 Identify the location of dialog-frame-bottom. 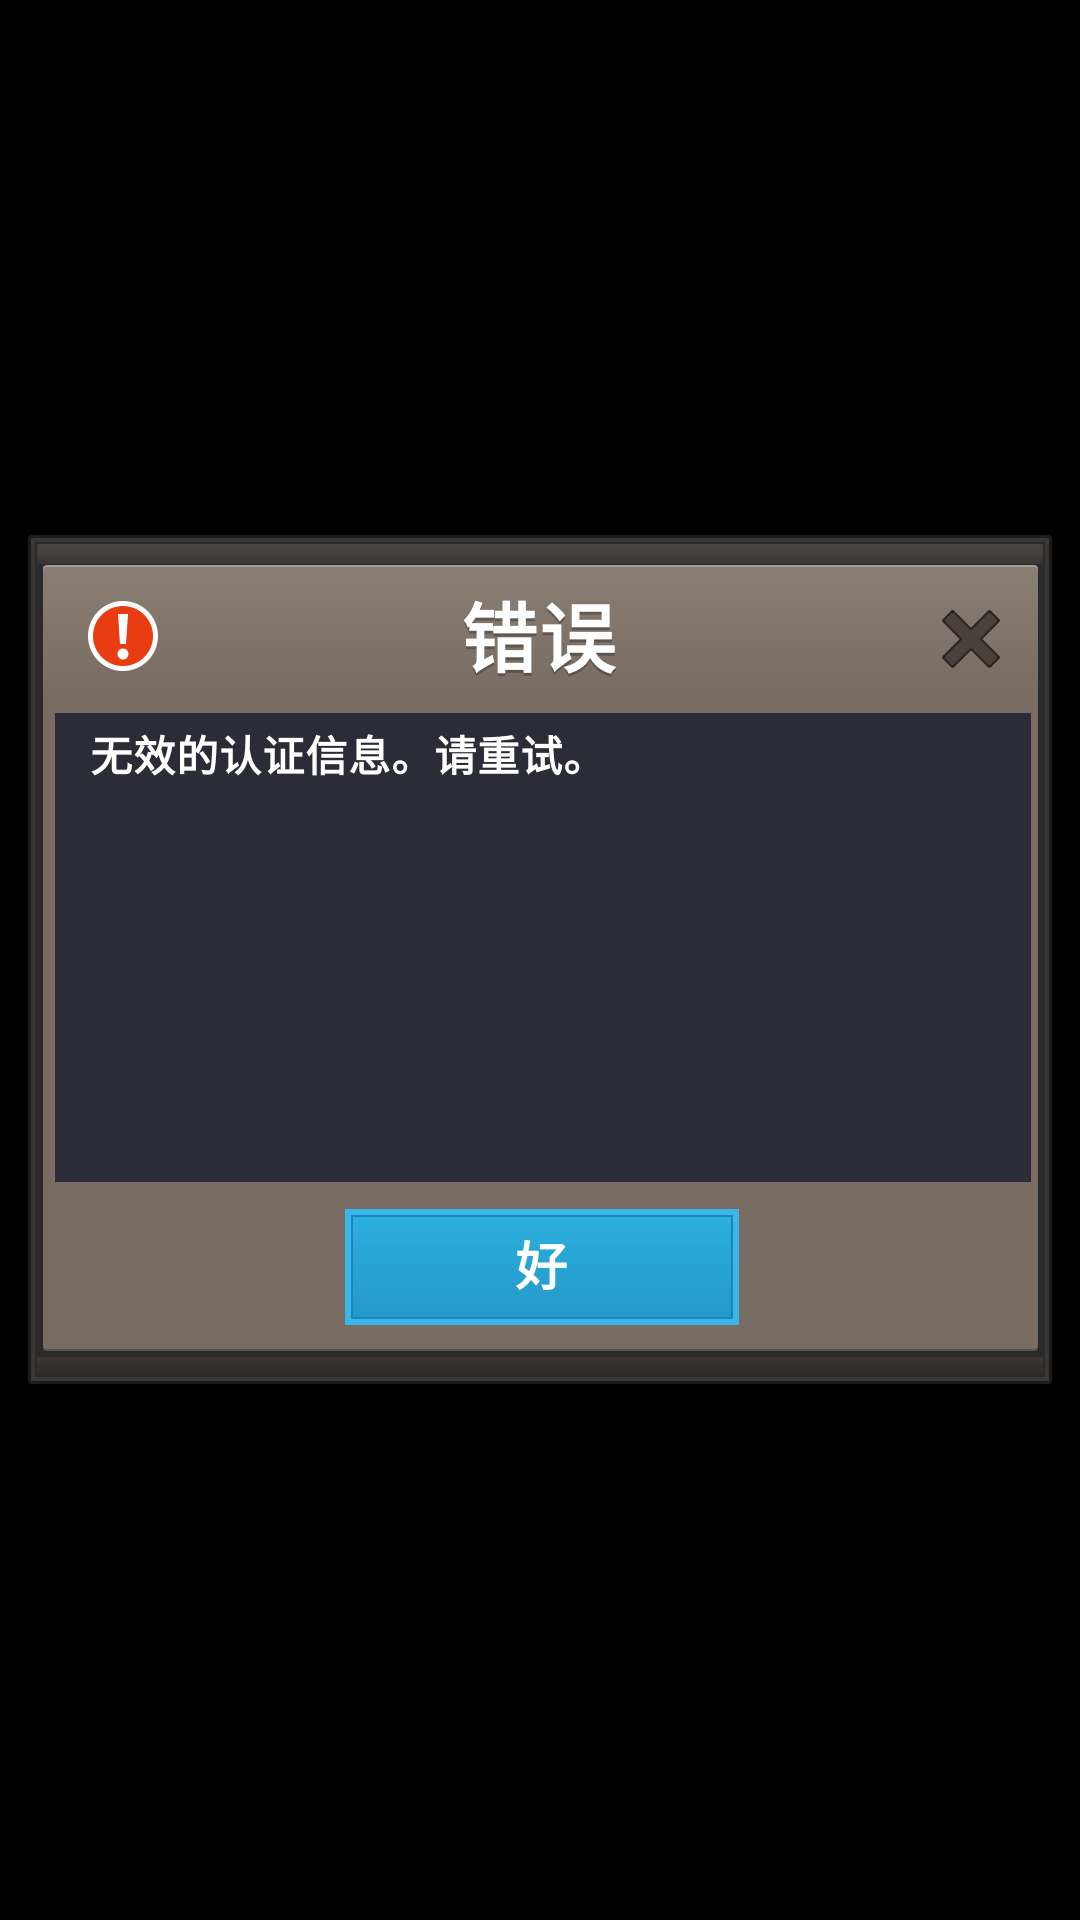
(540, 1366).